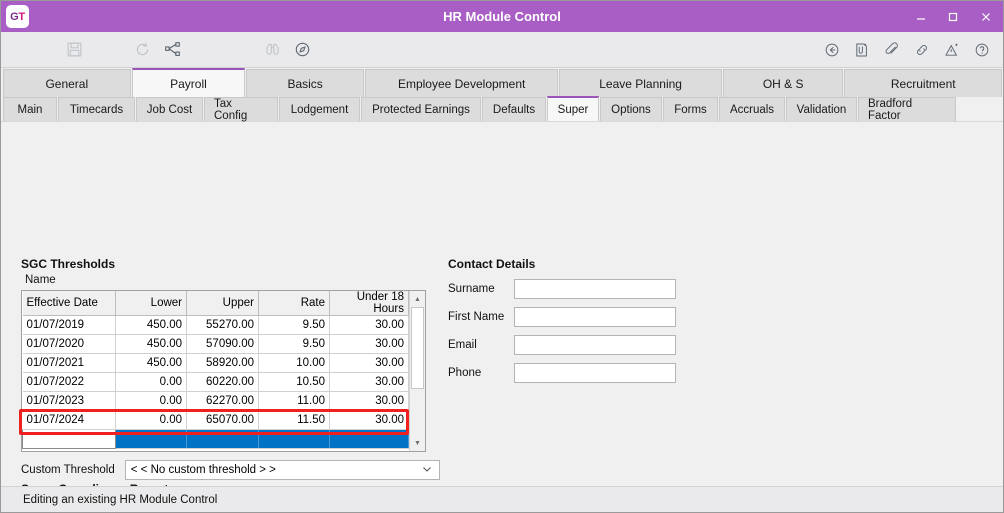 This screenshot has height=513, width=1004. What do you see at coordinates (461, 83) in the screenshot?
I see `tab-employee-development: Employee Development` at bounding box center [461, 83].